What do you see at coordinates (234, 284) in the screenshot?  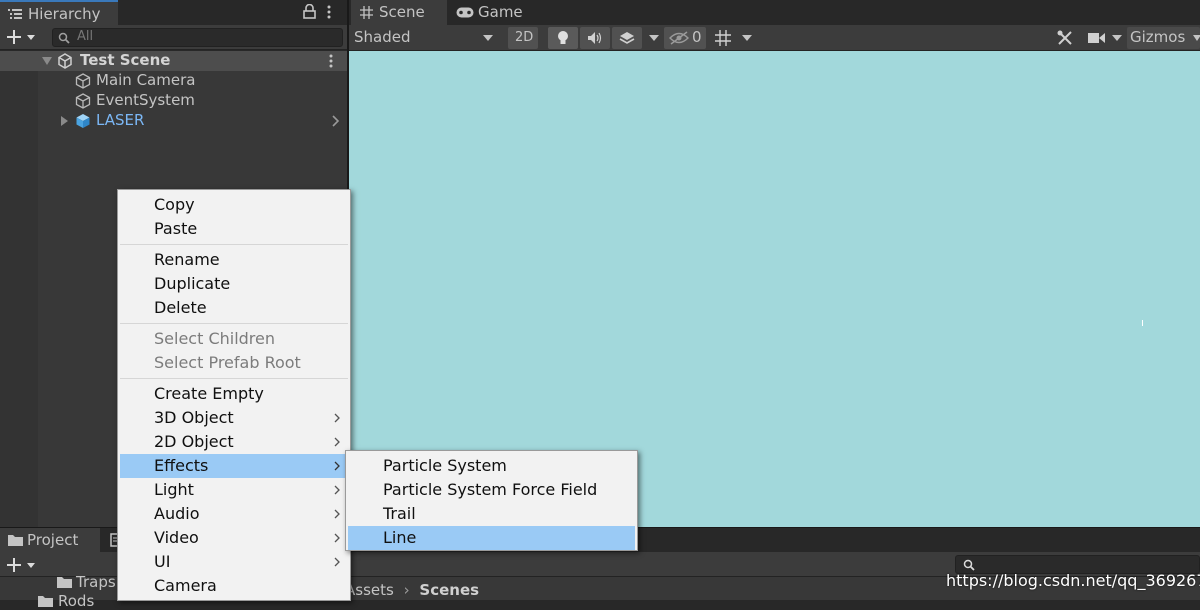 I see `menu-item-duplicate: Duplicate` at bounding box center [234, 284].